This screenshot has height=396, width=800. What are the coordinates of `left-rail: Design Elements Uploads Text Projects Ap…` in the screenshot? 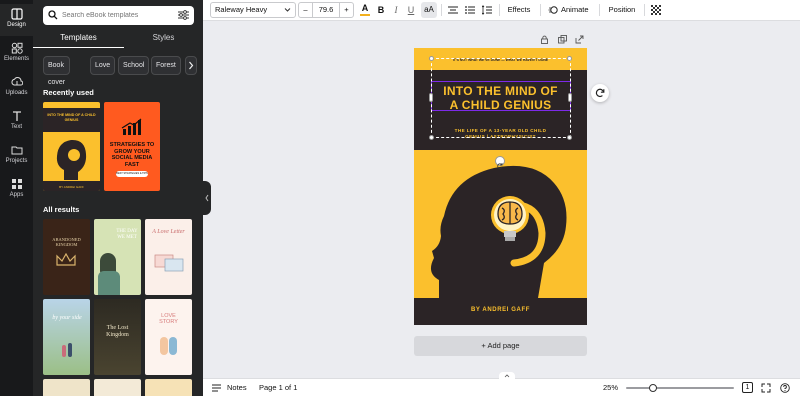 It's located at (16, 198).